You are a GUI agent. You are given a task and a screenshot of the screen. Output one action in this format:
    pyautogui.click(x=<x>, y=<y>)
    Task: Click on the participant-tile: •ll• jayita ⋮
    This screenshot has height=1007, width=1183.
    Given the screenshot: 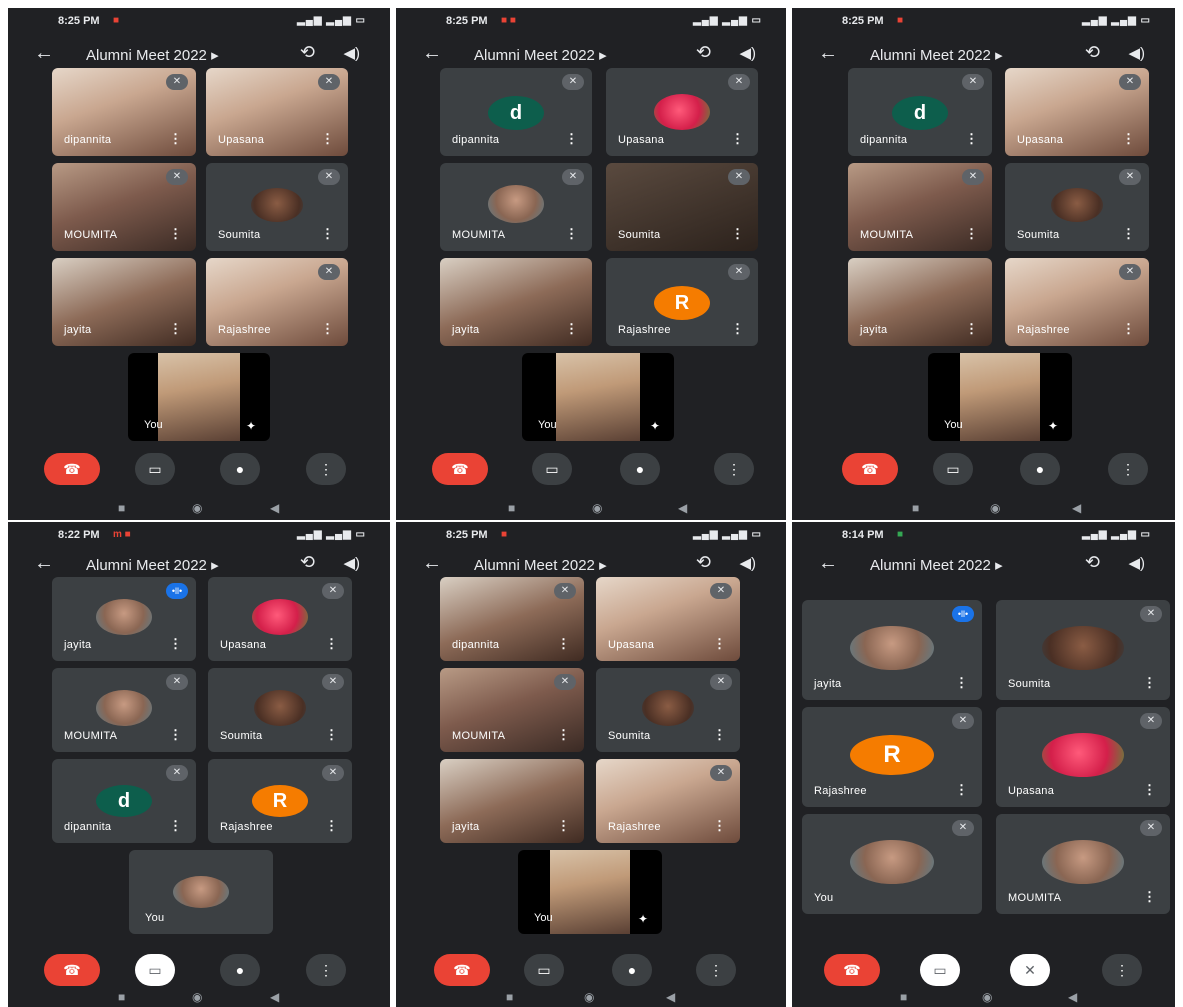 What is the action you would take?
    pyautogui.click(x=892, y=650)
    